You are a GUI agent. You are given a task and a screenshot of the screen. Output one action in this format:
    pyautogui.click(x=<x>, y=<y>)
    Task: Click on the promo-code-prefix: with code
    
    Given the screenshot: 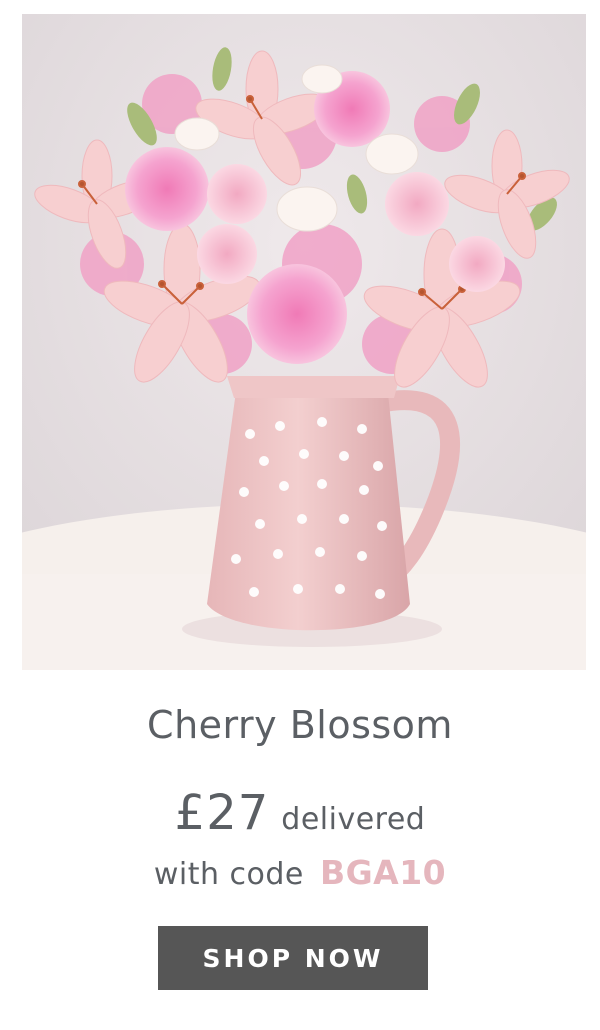 What is the action you would take?
    pyautogui.click(x=228, y=874)
    